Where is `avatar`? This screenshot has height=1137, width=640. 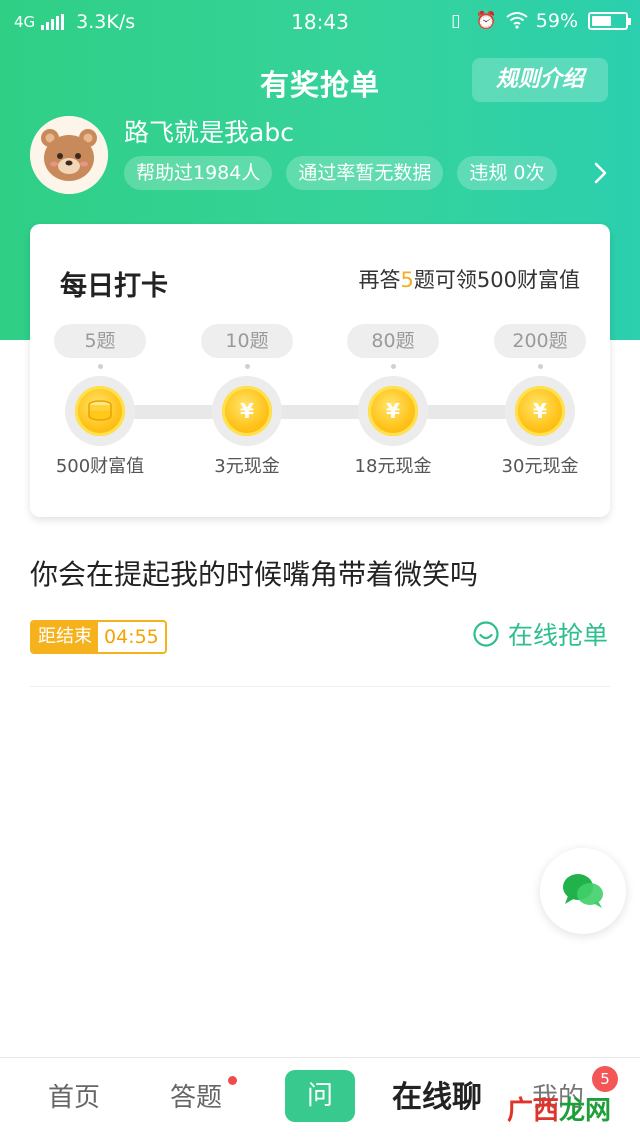 avatar is located at coordinates (69, 155).